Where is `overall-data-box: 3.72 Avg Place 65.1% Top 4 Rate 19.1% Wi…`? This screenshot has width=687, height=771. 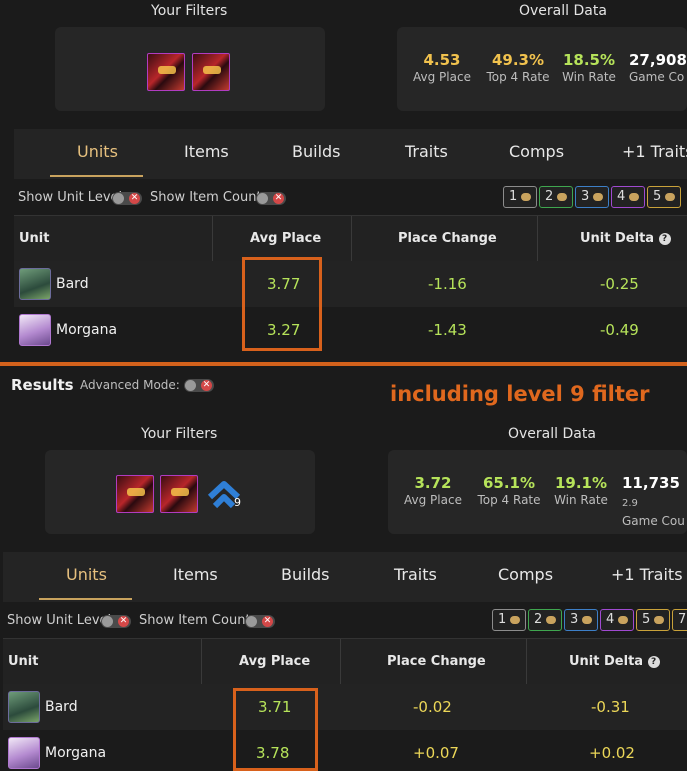
overall-data-box: 3.72 Avg Place 65.1% Top 4 Rate 19.1% Wi… is located at coordinates (537, 492).